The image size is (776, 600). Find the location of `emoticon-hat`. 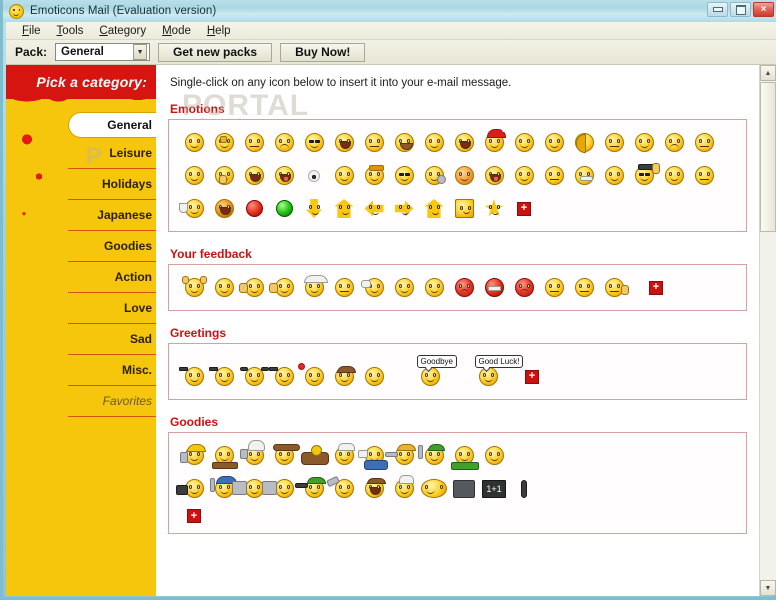

emoticon-hat is located at coordinates (374, 176).